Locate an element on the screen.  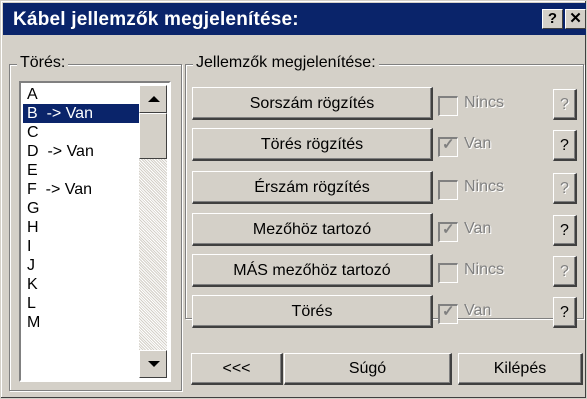
list-item: F -> Van is located at coordinates (82, 189).